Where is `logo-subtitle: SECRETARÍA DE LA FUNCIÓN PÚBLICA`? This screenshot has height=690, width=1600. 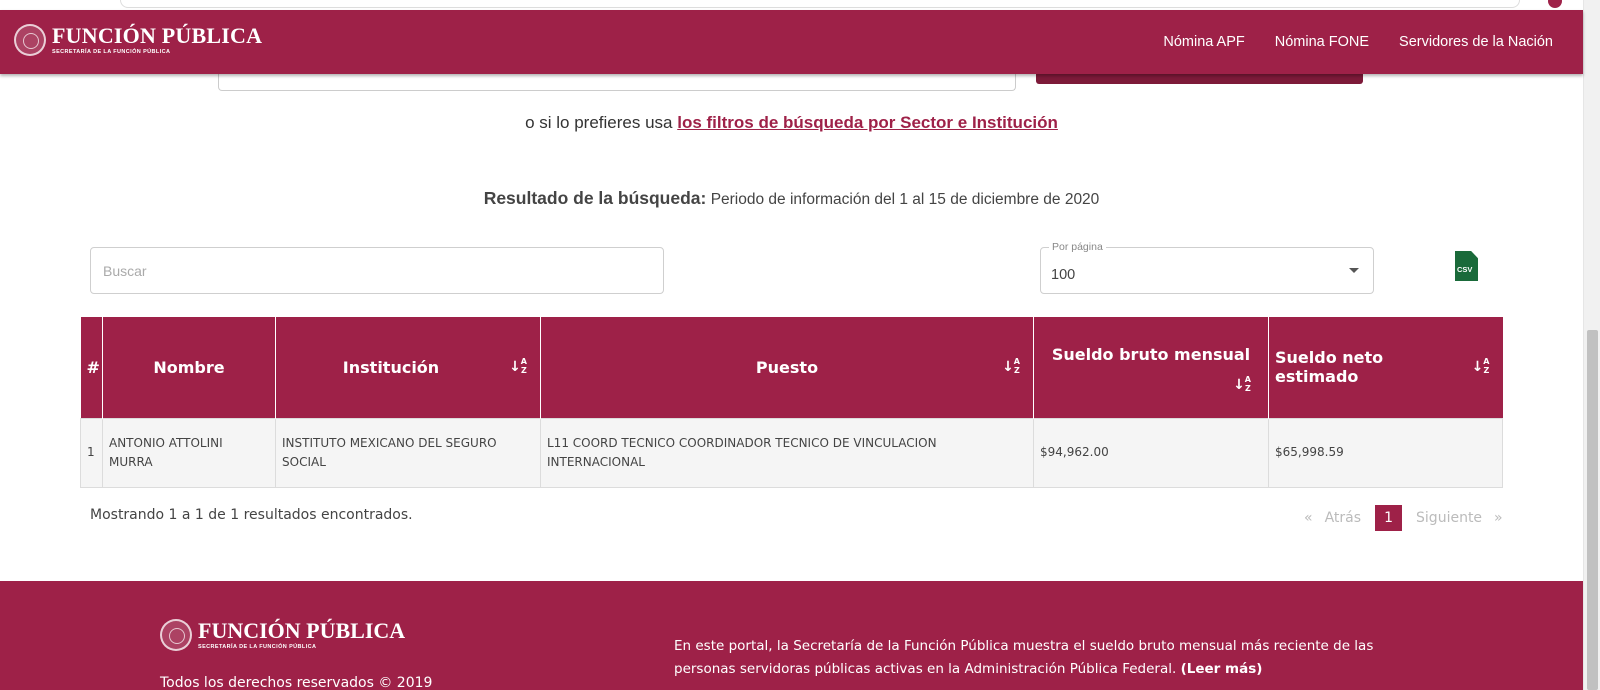 logo-subtitle: SECRETARÍA DE LA FUNCIÓN PÚBLICA is located at coordinates (111, 52).